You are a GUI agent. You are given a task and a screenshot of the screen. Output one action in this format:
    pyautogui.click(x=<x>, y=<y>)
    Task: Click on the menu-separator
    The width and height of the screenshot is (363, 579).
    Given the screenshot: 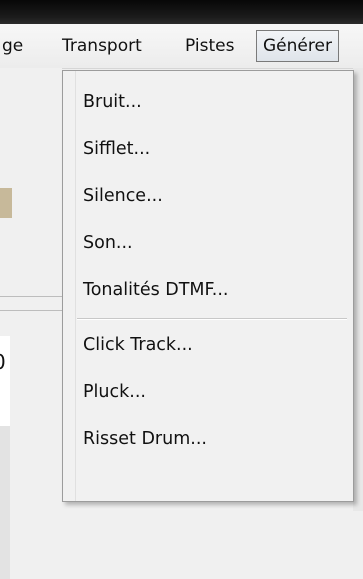 What is the action you would take?
    pyautogui.click(x=212, y=319)
    